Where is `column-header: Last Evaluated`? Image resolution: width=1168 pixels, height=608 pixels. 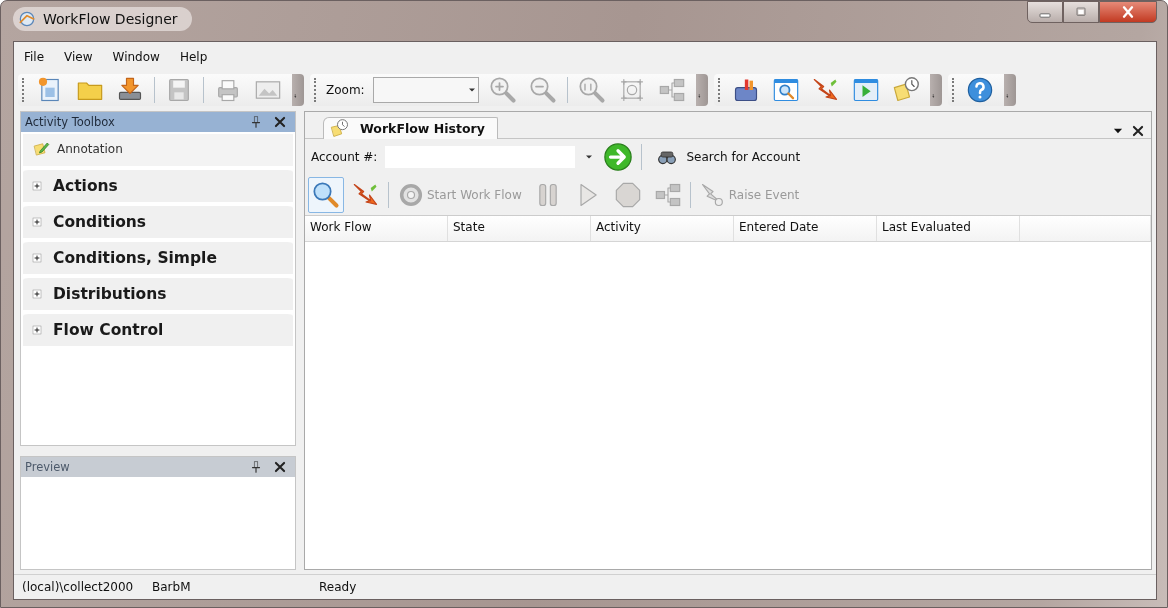 column-header: Last Evaluated is located at coordinates (948, 228).